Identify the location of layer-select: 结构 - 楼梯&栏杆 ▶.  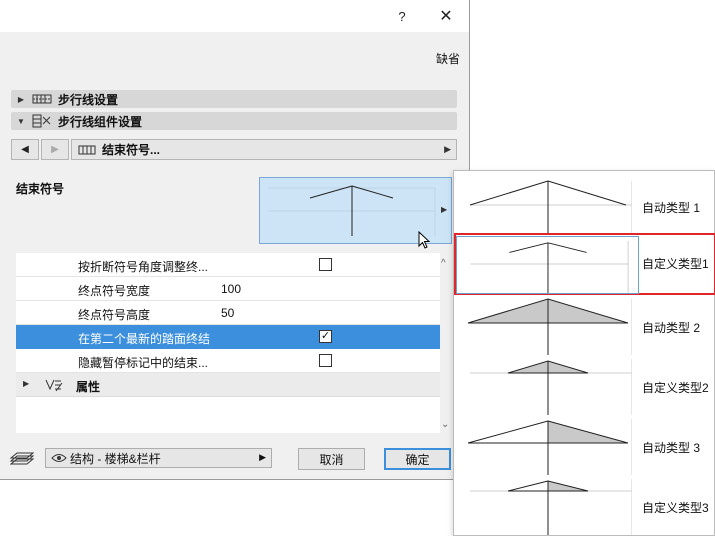
(158, 458).